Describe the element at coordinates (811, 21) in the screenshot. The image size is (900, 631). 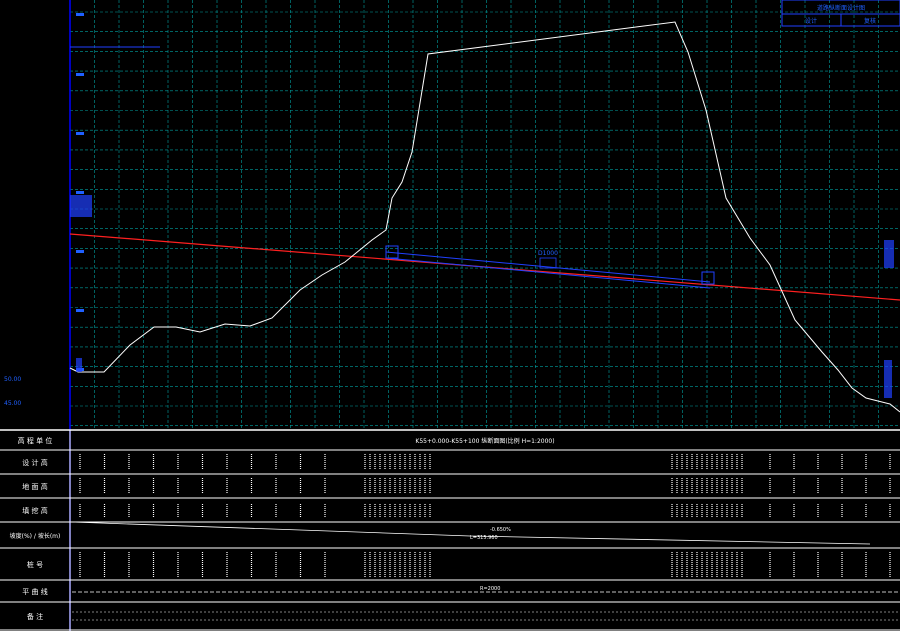
I see `title-block-design: 设计` at that location.